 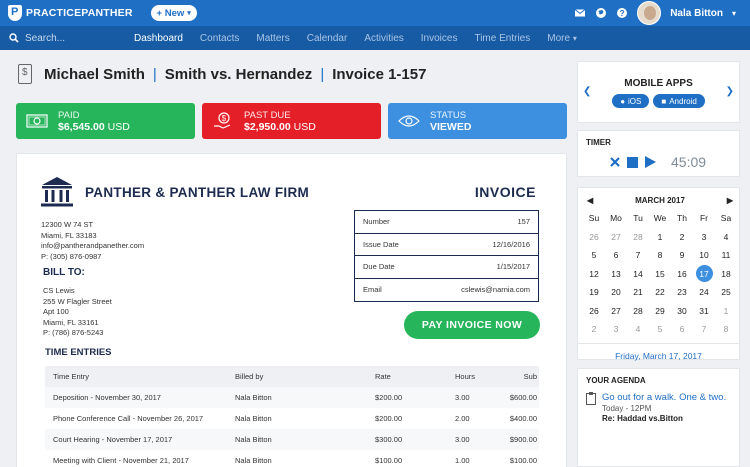 What do you see at coordinates (660, 311) in the screenshot?
I see `calendar-day: 29` at bounding box center [660, 311].